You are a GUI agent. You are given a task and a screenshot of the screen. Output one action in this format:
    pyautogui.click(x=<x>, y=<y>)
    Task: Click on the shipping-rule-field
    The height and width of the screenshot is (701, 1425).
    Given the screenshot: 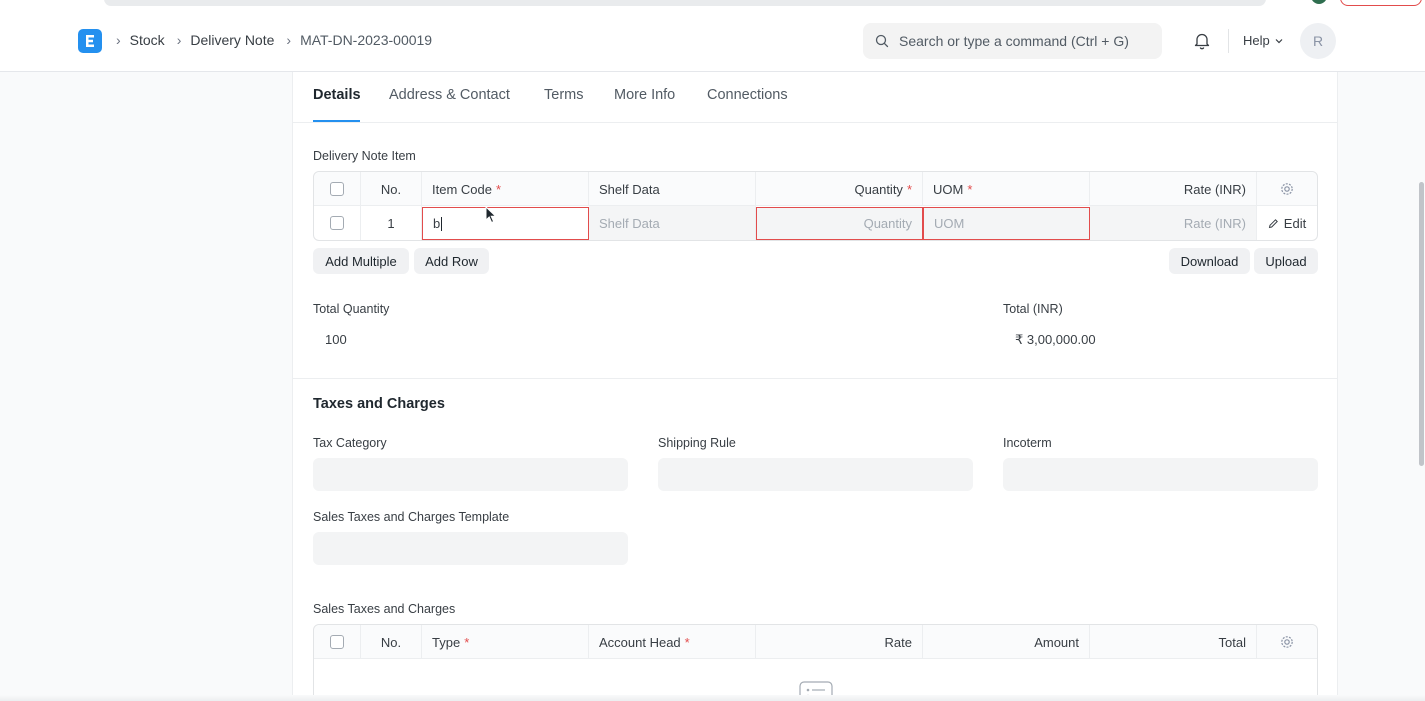 What is the action you would take?
    pyautogui.click(x=815, y=474)
    